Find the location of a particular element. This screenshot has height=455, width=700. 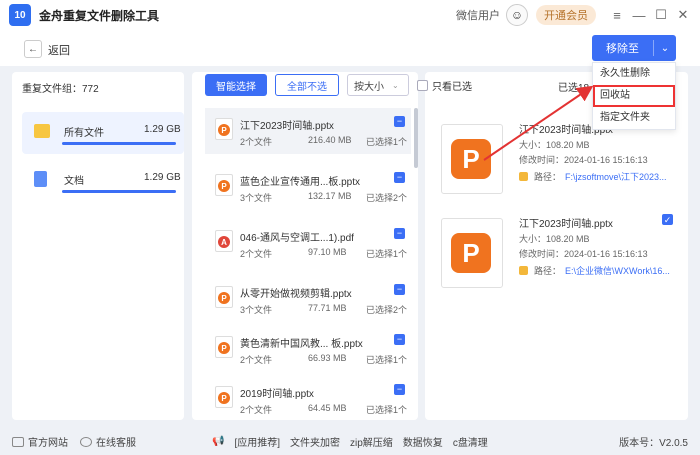

file-group-item: P 从零开始做视频剪辑.pptx 3个文件 77.71 MB 已选择2个 − is located at coordinates (308, 299).